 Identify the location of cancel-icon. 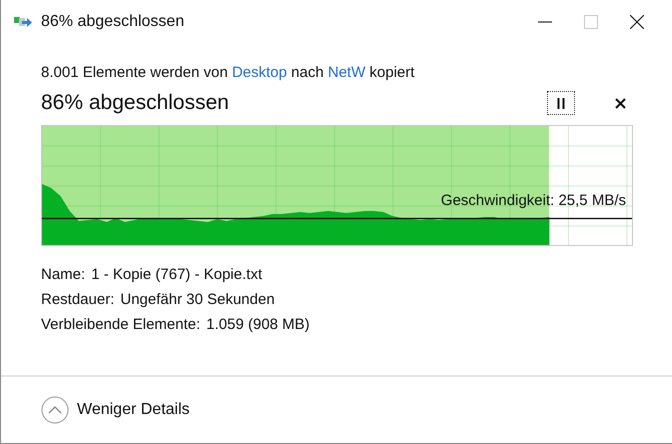
(620, 103).